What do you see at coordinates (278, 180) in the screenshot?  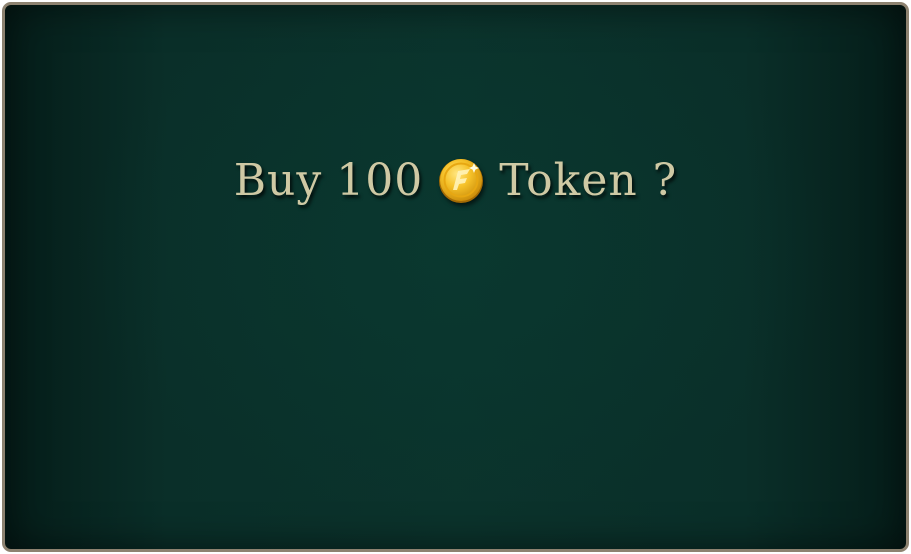 I see `buy-label: Buy` at bounding box center [278, 180].